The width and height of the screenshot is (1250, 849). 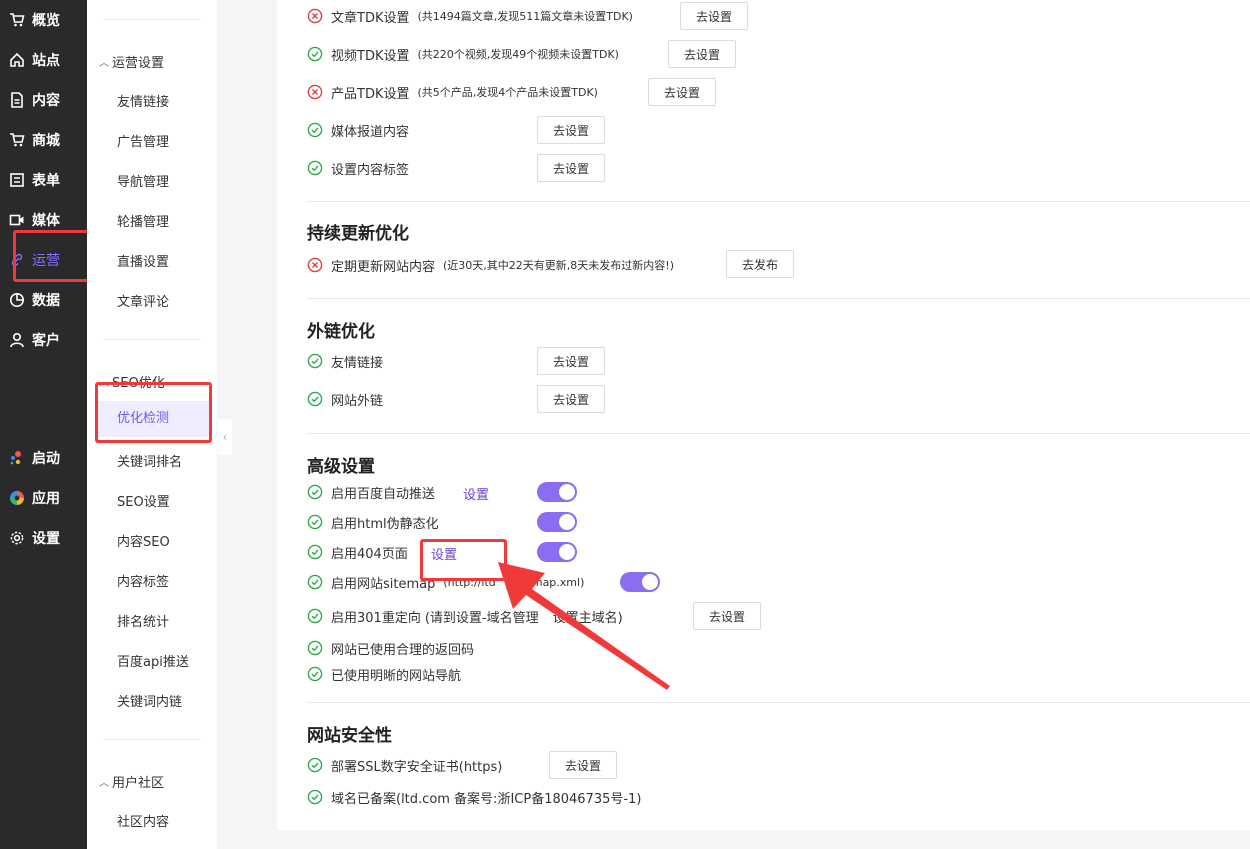 I want to click on primary-nav: 概览 站点 内容 商城 表单 媒体 运营 数据 客户 启动 应用 设置, so click(x=43, y=424).